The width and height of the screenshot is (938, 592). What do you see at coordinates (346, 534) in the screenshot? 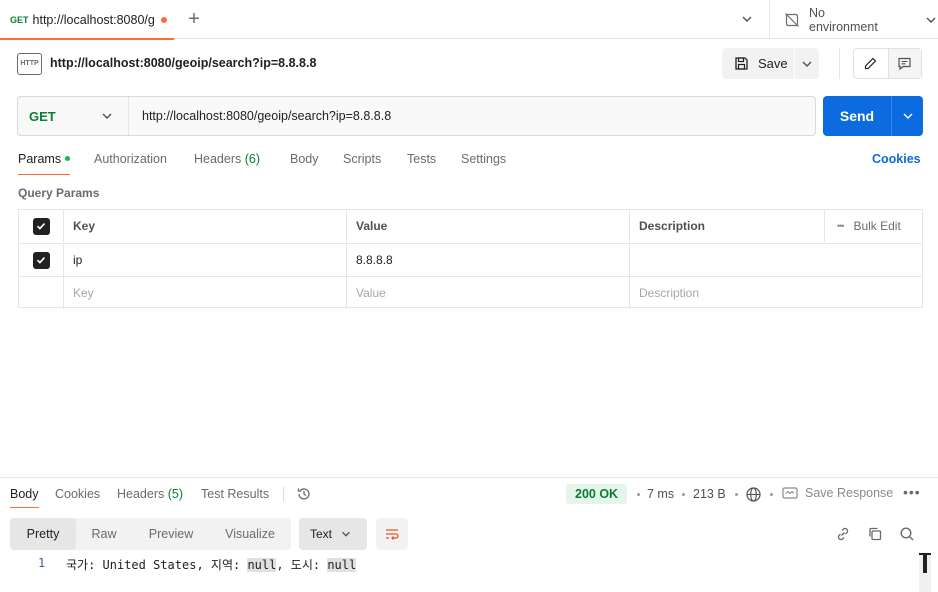
I see `format-chevron-down-icon` at bounding box center [346, 534].